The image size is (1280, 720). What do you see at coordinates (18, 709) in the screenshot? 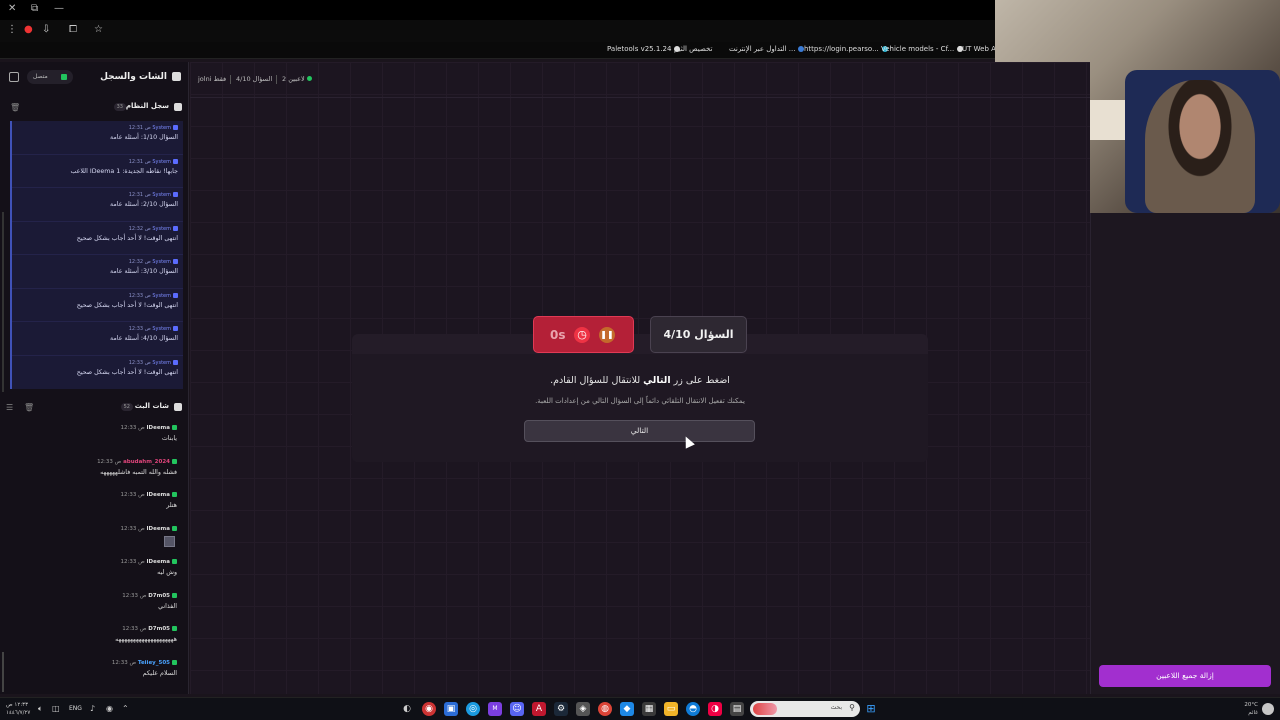
I see `taskbar-clock: ١٢:٣٣ ص ١٤٤٦/٧/٢٧` at bounding box center [18, 709].